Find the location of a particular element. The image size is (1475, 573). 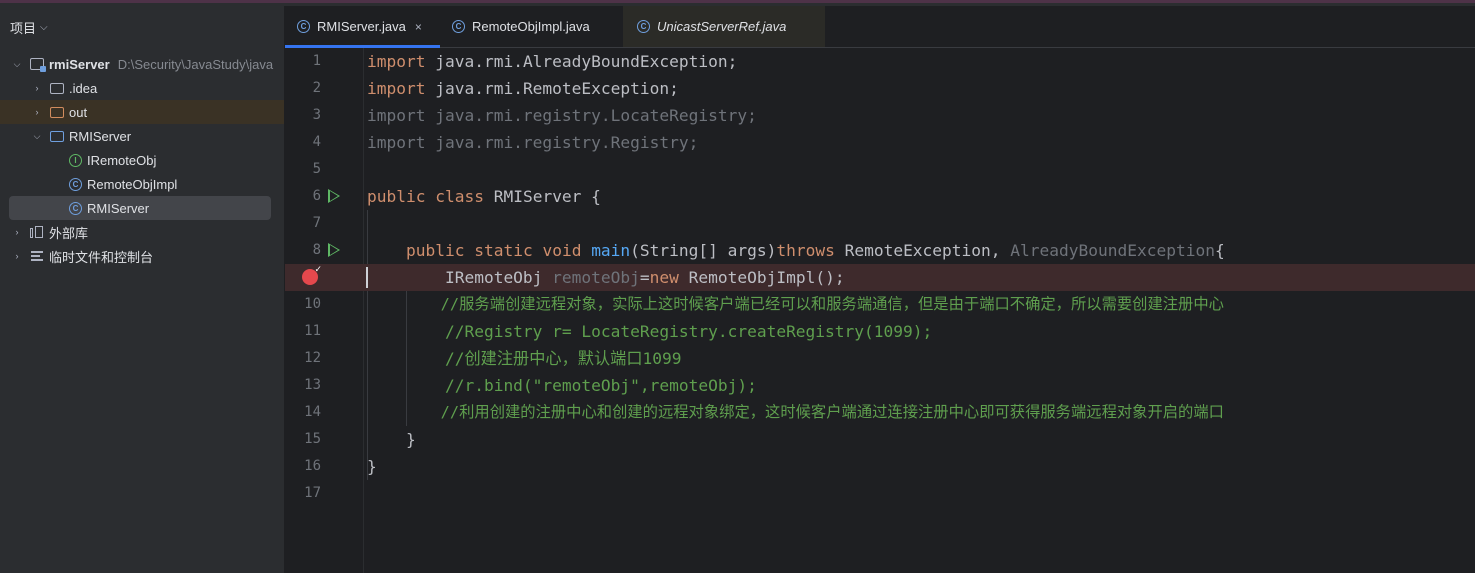

tree-item-rmiserver-module: ⌵ rmiServer D:\Security\JavaStudy\java is located at coordinates (142, 64).